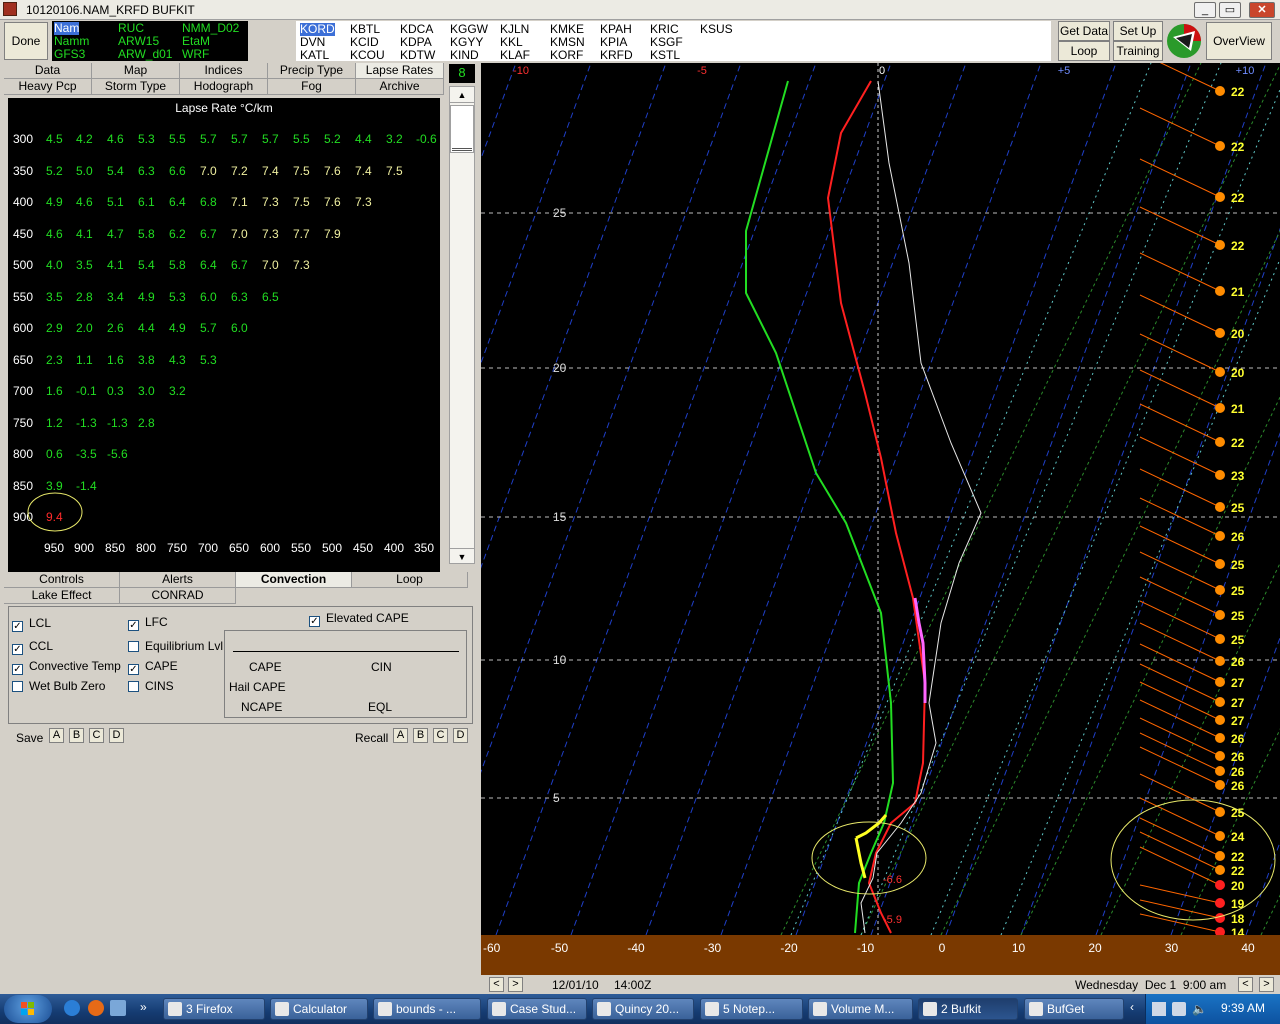 Image resolution: width=1280 pixels, height=1024 pixels. What do you see at coordinates (462, 73) in the screenshot?
I see `slider-value: 8` at bounding box center [462, 73].